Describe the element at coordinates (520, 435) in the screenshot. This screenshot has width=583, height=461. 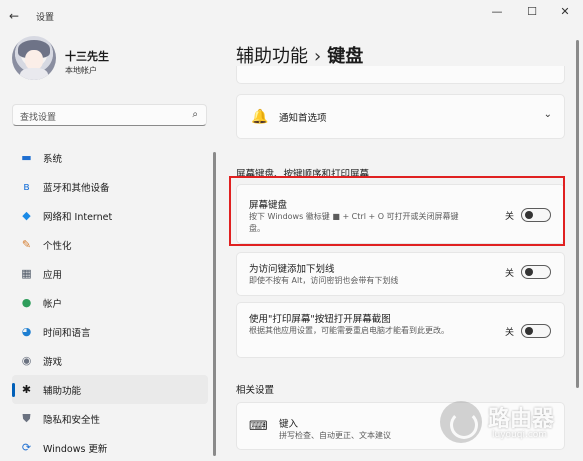
I see `watermark-url: luyouqi.com` at that location.